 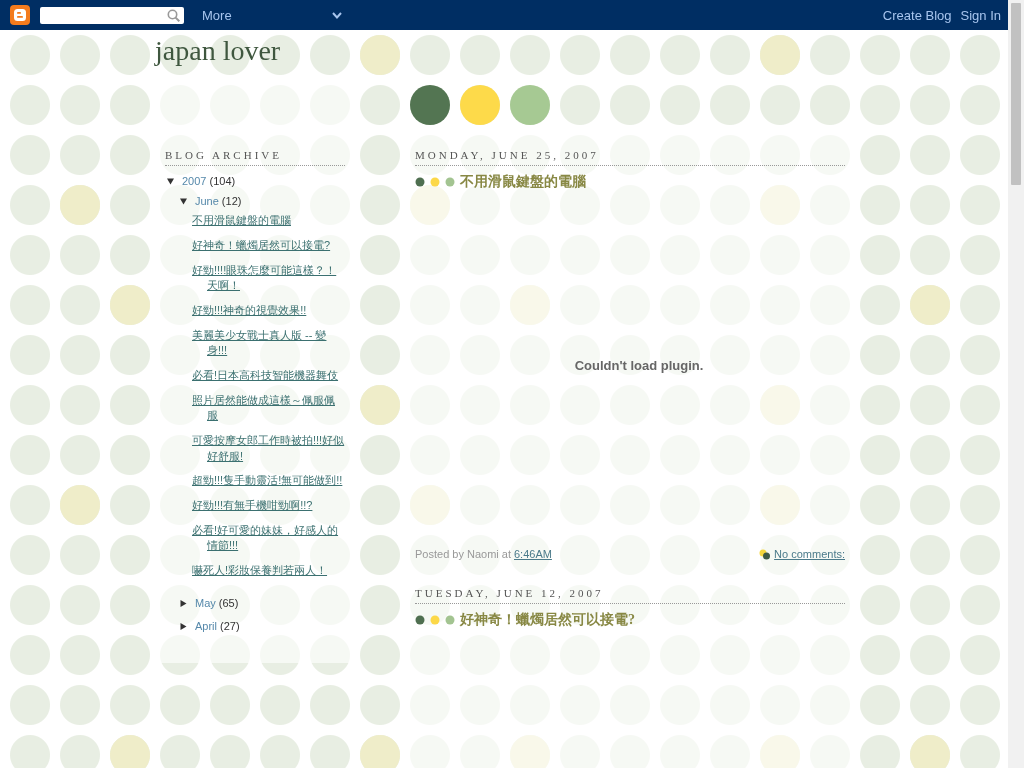 What do you see at coordinates (547, 620) in the screenshot?
I see `post-title: 好神奇！蠟燭居然可以接電?` at bounding box center [547, 620].